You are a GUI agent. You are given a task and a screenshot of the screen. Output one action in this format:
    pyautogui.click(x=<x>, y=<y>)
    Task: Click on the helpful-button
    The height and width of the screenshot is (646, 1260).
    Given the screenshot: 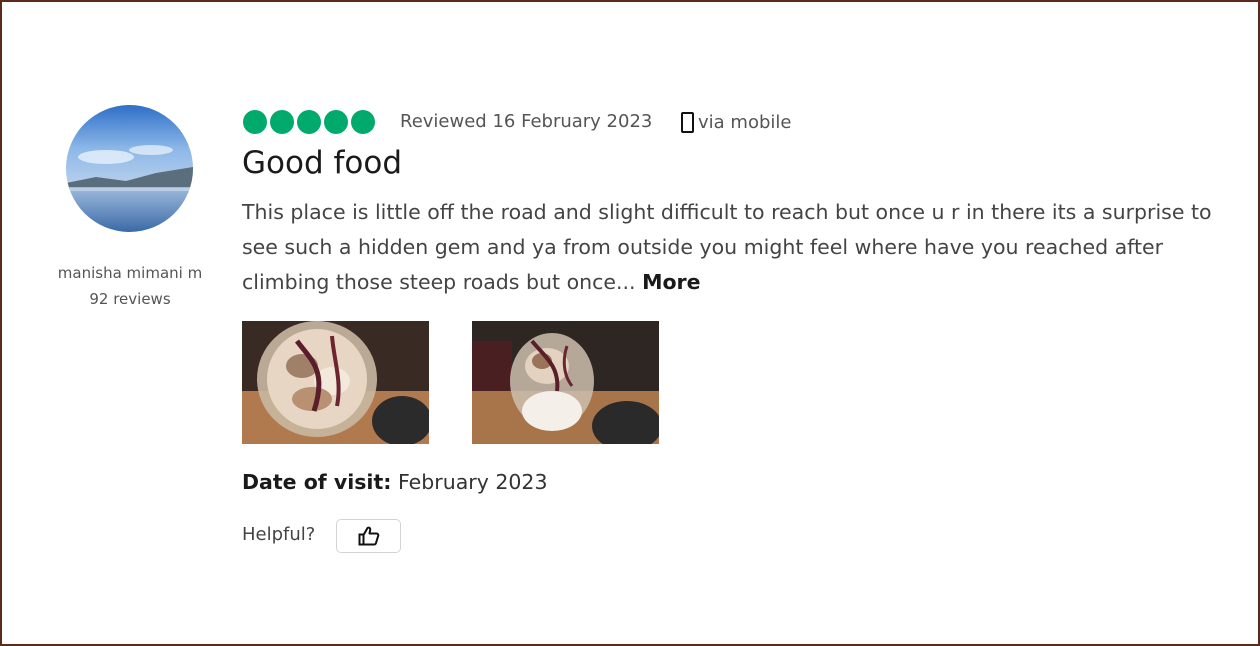 What is the action you would take?
    pyautogui.click(x=368, y=536)
    